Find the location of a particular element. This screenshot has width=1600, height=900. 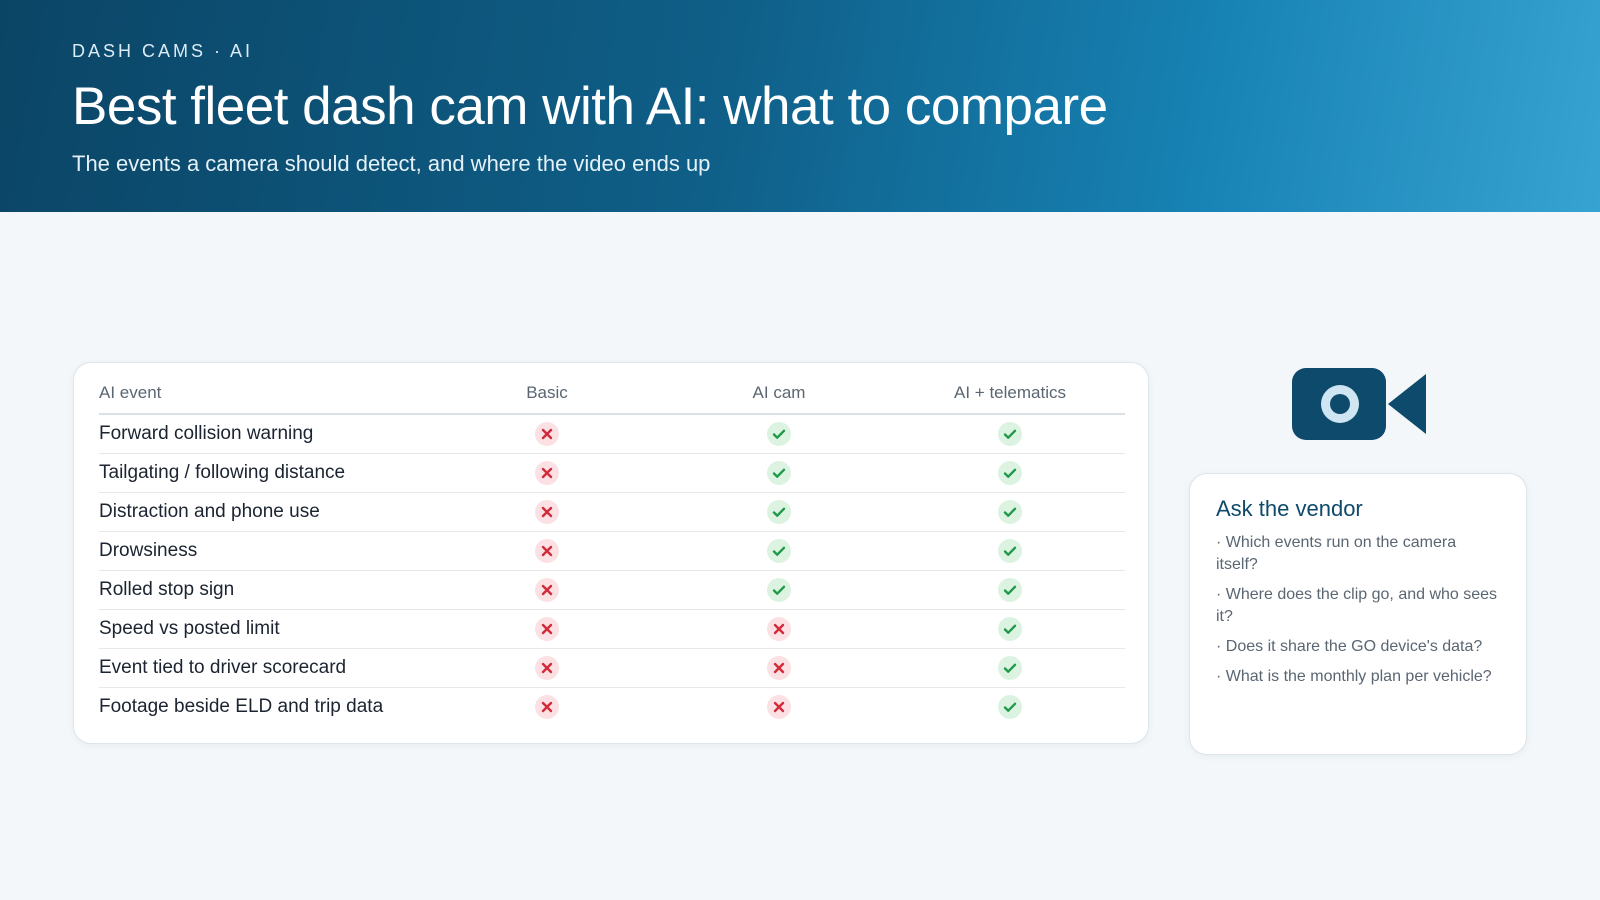

event-name: Distraction and phone use is located at coordinates (265, 512).